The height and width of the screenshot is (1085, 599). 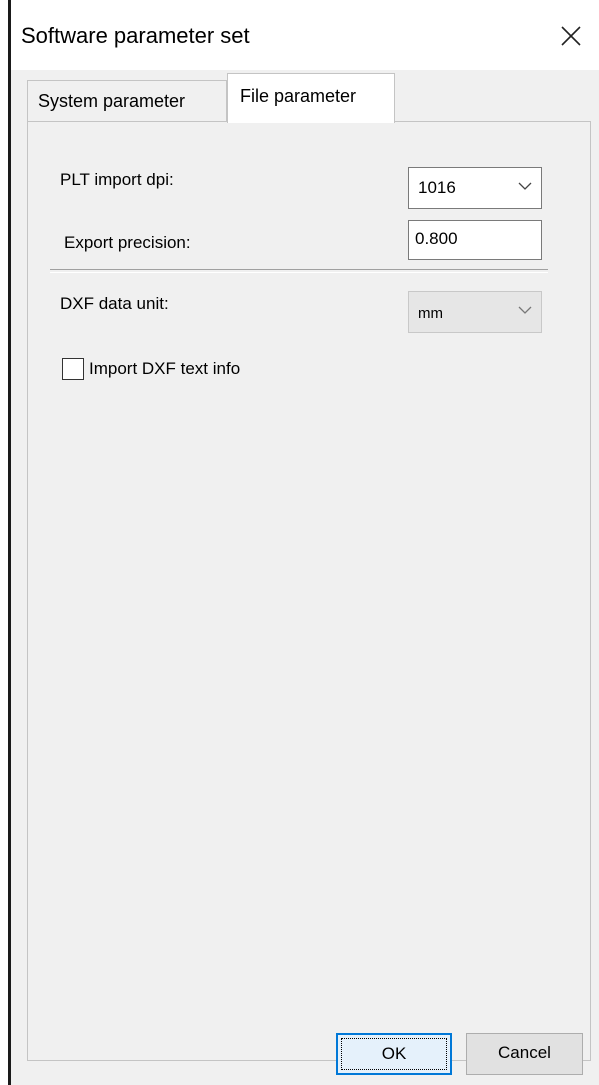 What do you see at coordinates (135, 35) in the screenshot?
I see `dialog-title: Software parameter set` at bounding box center [135, 35].